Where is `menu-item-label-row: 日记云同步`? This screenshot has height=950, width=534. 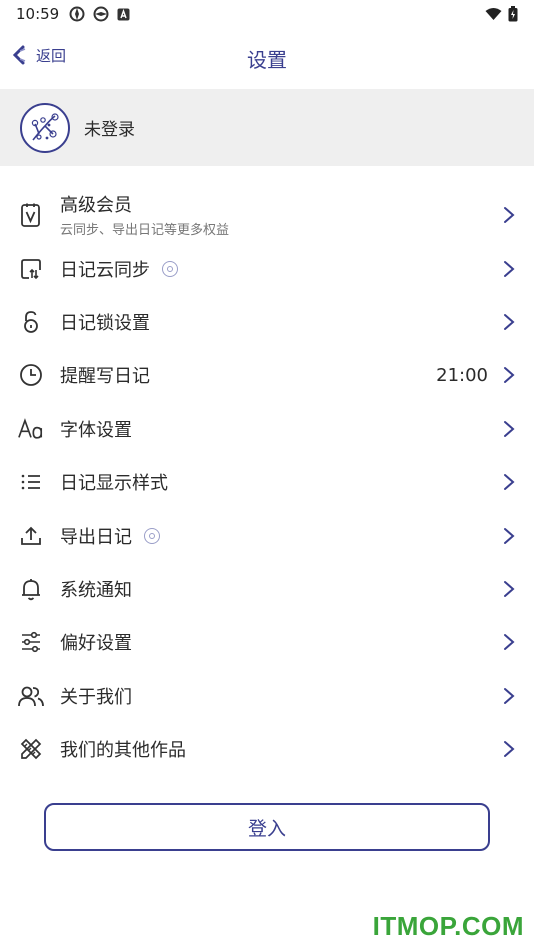
menu-item-label-row: 日记云同步 is located at coordinates (119, 269).